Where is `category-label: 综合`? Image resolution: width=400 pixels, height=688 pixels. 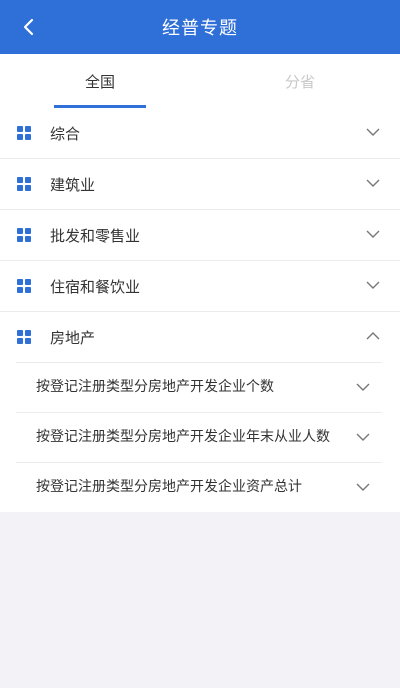
category-label: 综合 is located at coordinates (65, 133).